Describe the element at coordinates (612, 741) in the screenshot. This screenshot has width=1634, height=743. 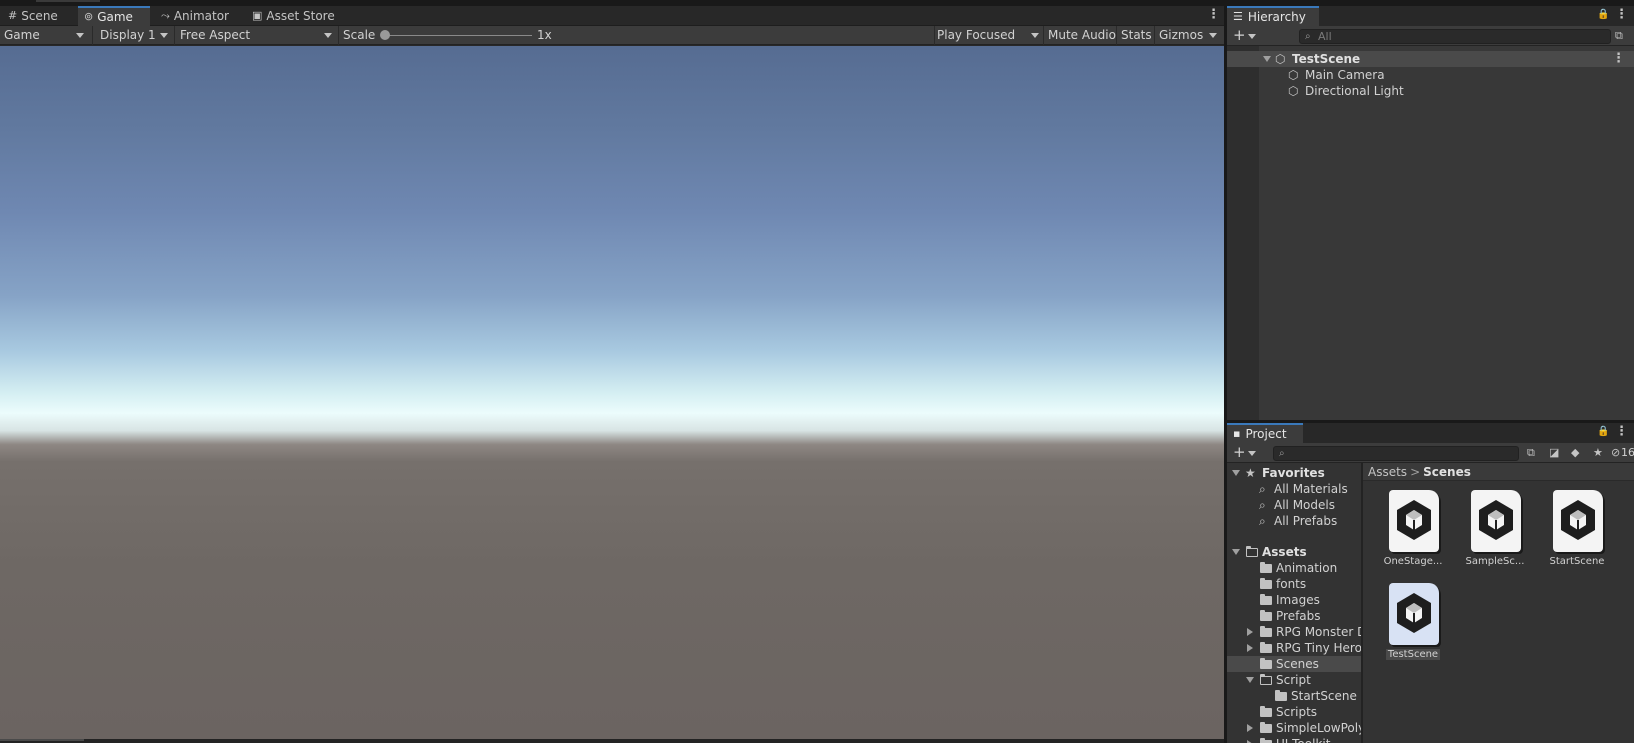
I see `game-bottom-strip` at that location.